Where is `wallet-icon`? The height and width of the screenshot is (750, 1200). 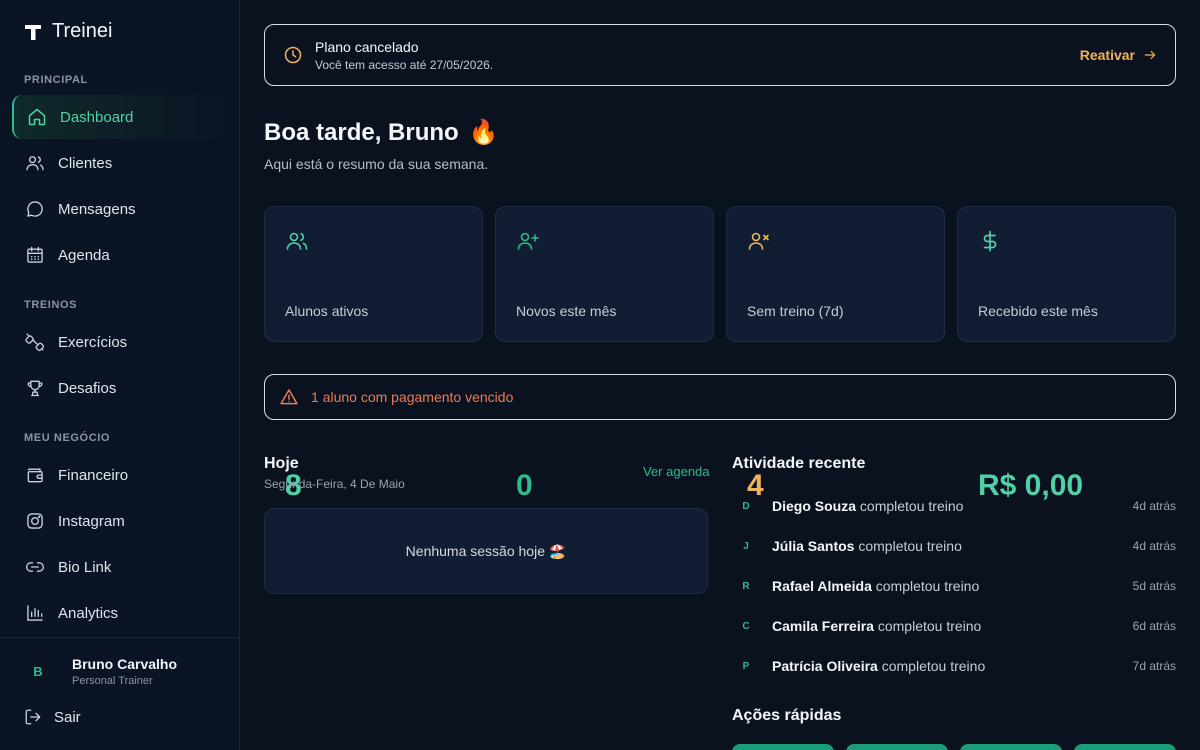 wallet-icon is located at coordinates (35, 475).